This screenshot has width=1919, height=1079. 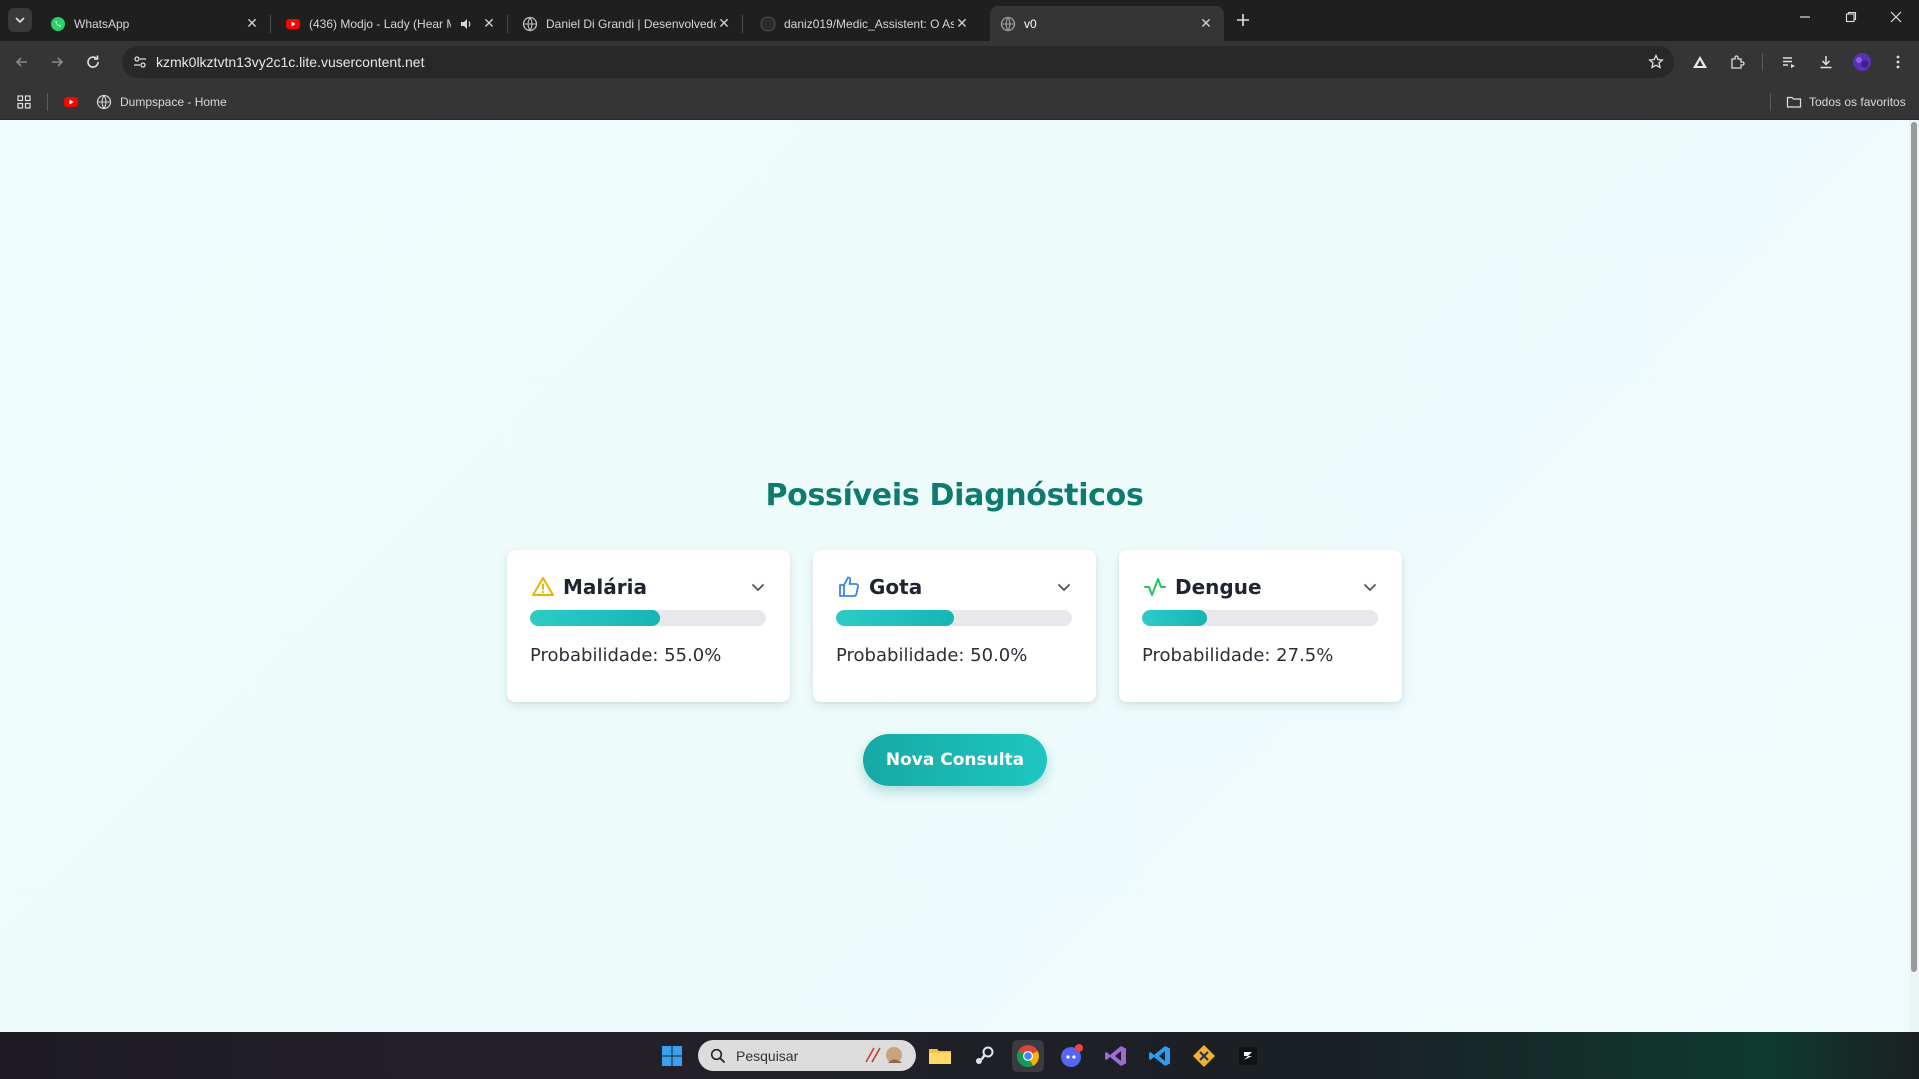 What do you see at coordinates (807, 1055) in the screenshot?
I see `taskbar-search: Pesquisar` at bounding box center [807, 1055].